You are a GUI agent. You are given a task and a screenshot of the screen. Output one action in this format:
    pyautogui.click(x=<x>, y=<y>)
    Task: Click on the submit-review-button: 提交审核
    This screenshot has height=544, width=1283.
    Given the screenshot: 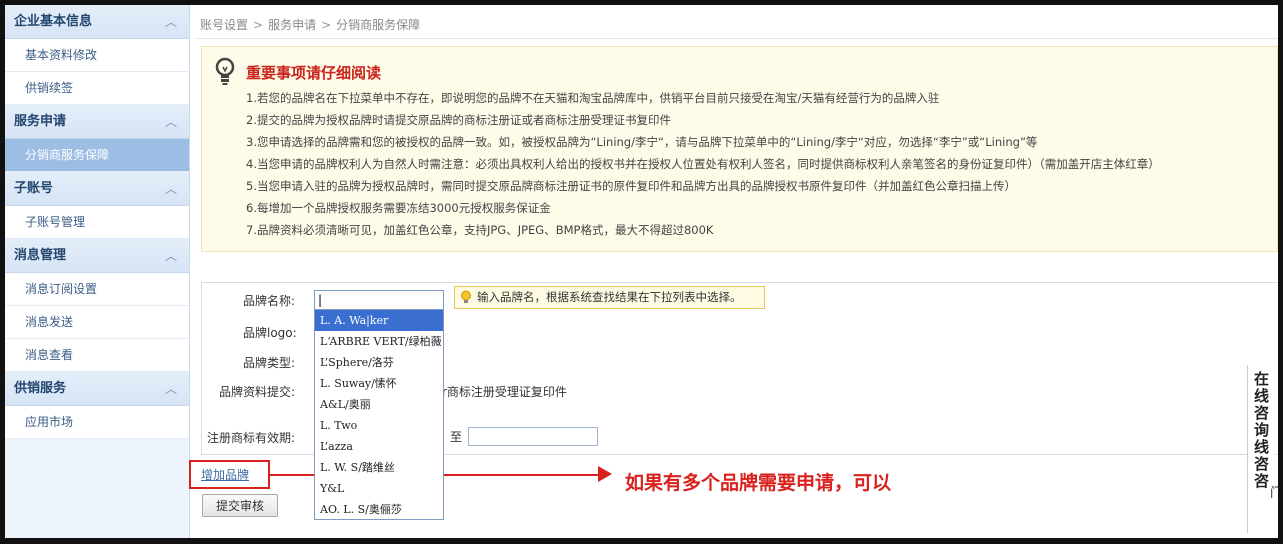 What is the action you would take?
    pyautogui.click(x=240, y=505)
    